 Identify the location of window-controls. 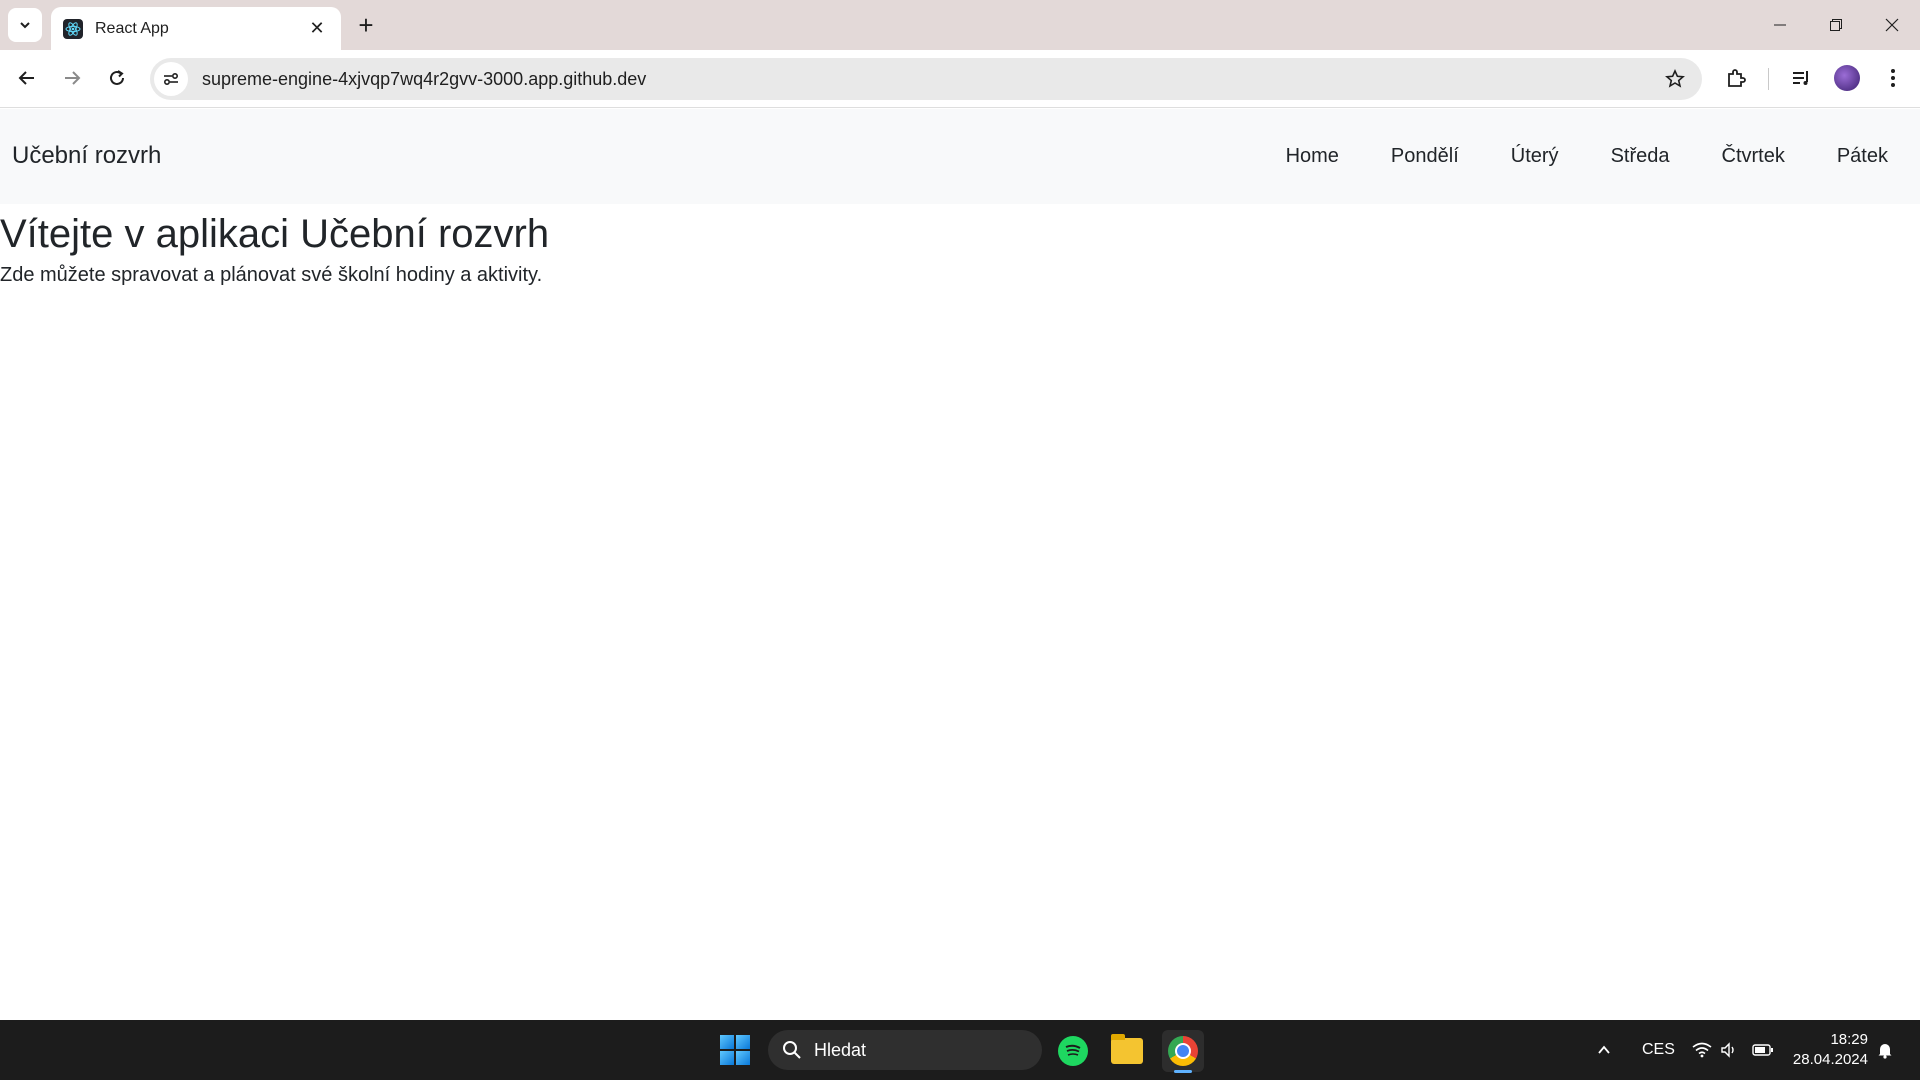
(1836, 25).